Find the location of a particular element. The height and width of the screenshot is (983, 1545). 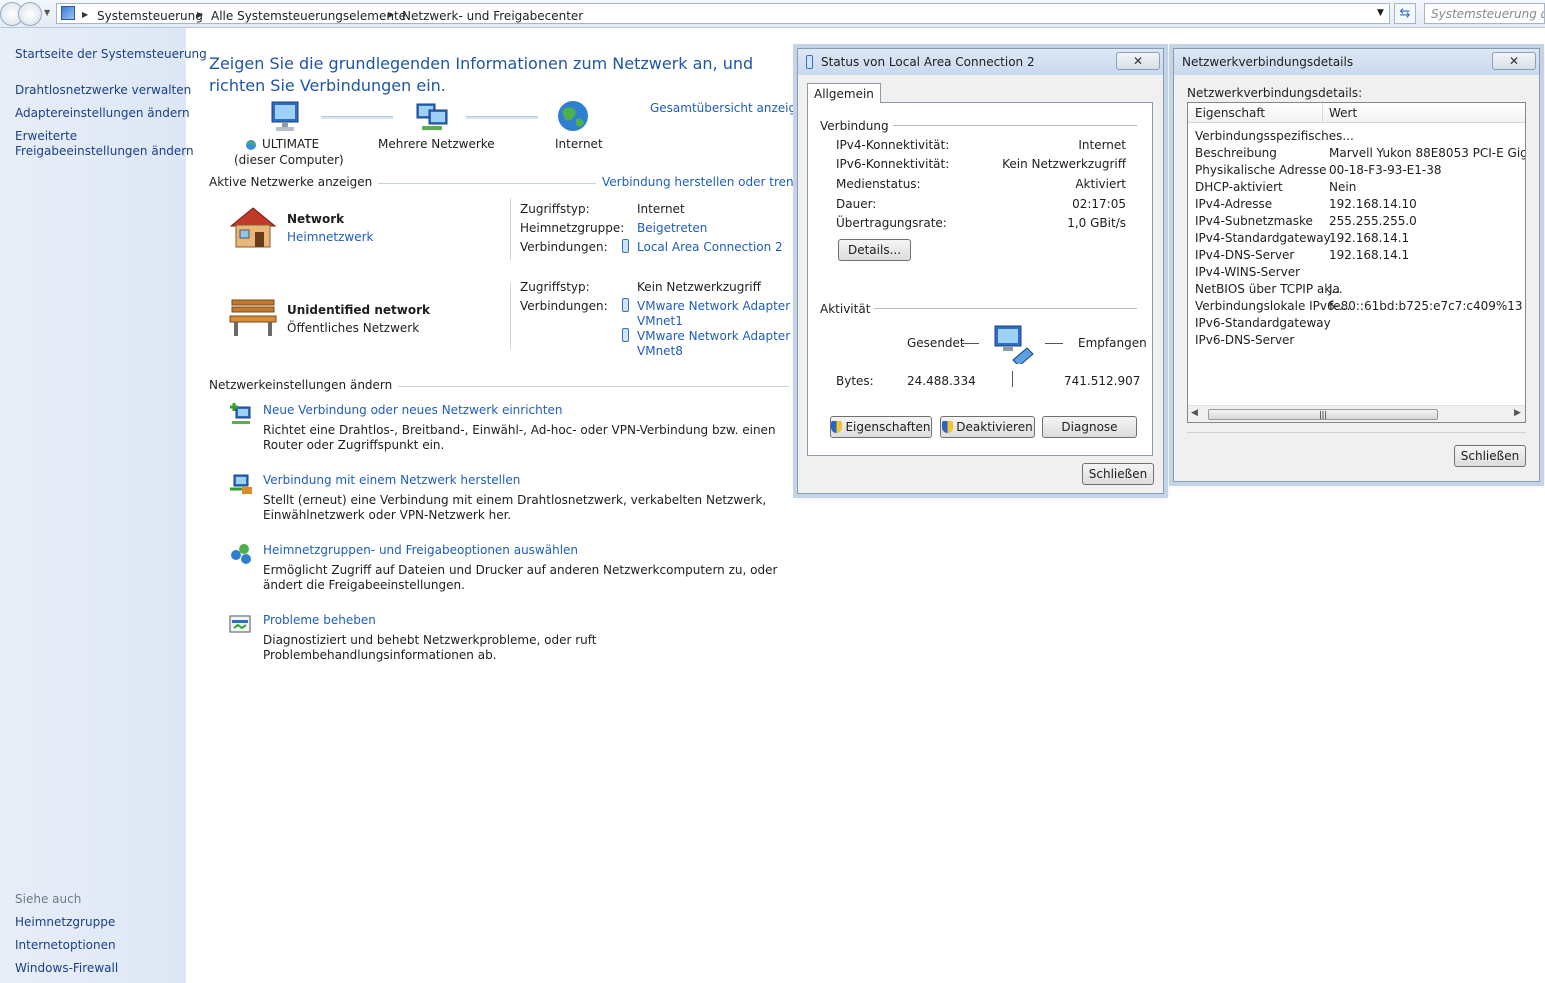

connection-link: Local Area Connection 2 is located at coordinates (710, 247).